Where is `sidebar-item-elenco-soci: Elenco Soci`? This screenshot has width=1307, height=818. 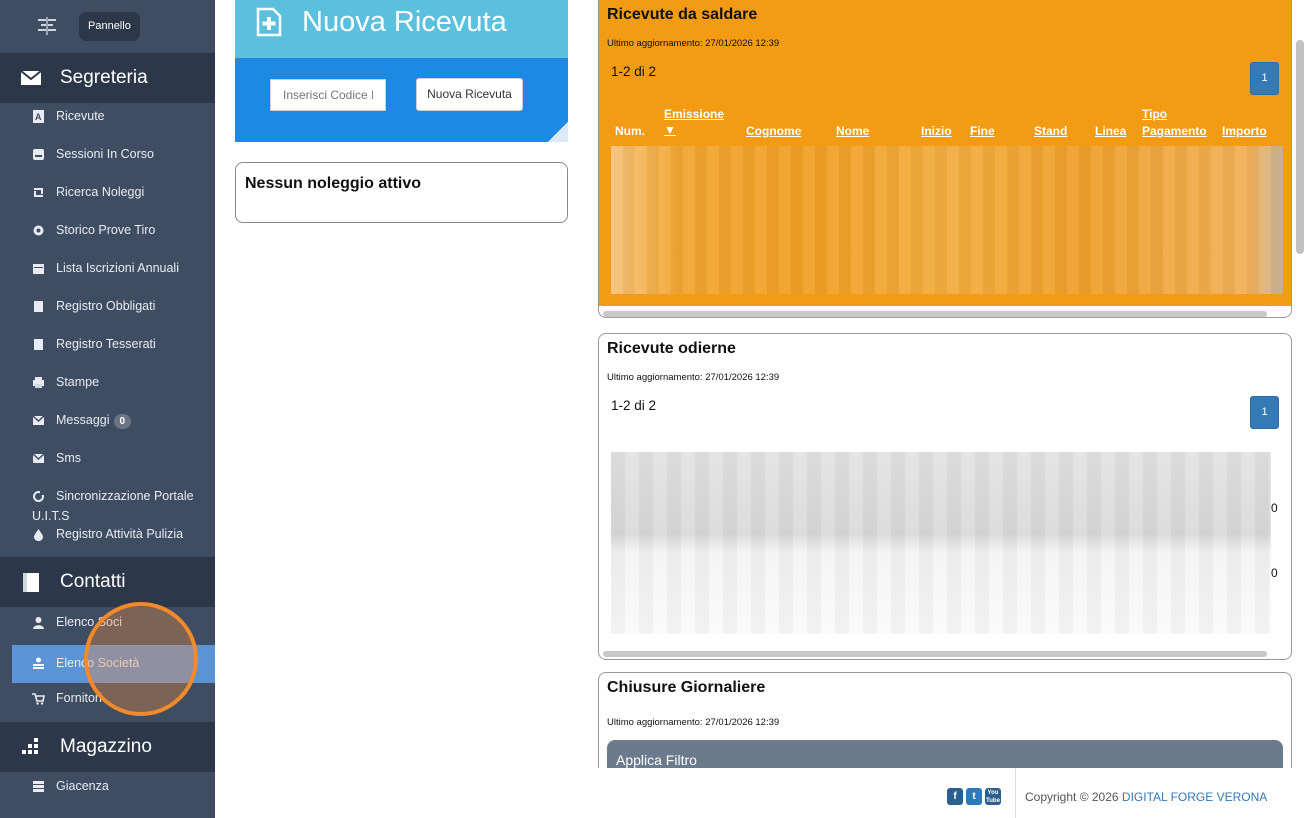
sidebar-item-elenco-soci: Elenco Soci is located at coordinates (107, 623).